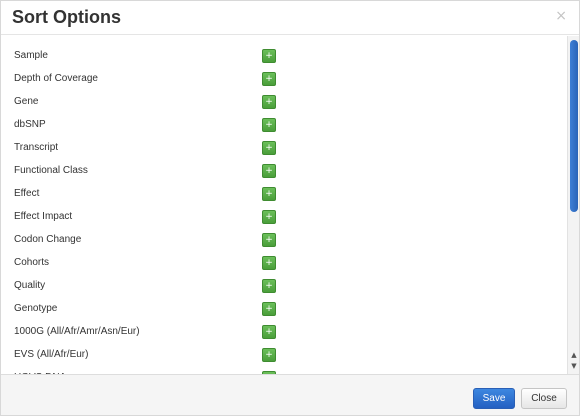 The width and height of the screenshot is (580, 416). What do you see at coordinates (574, 355) in the screenshot?
I see `scroll-up-arrow-icon: ▲` at bounding box center [574, 355].